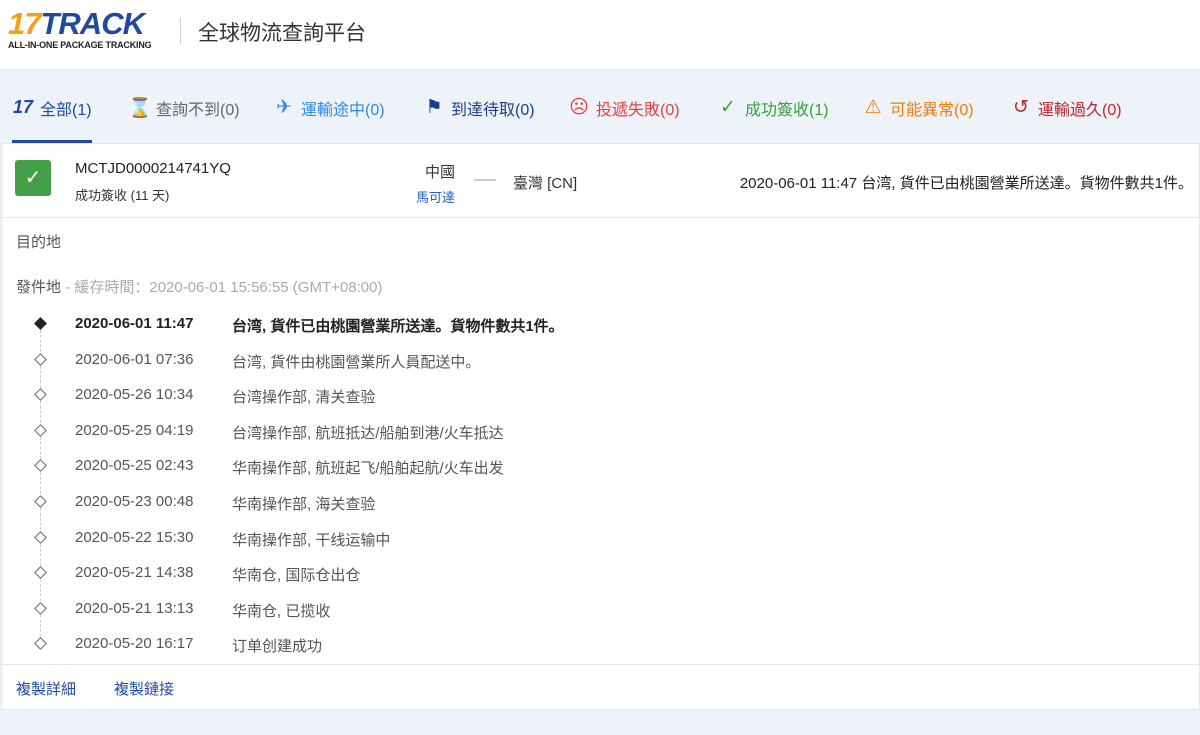 The image size is (1200, 735). What do you see at coordinates (1021, 107) in the screenshot?
I see `tab-icon: ↺` at bounding box center [1021, 107].